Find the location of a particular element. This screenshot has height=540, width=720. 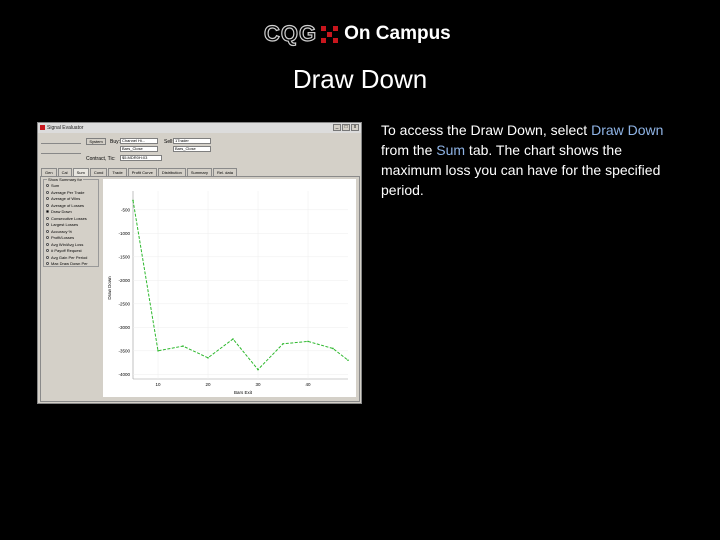

option-draw-down: Draw Down is located at coordinates (59, 211).